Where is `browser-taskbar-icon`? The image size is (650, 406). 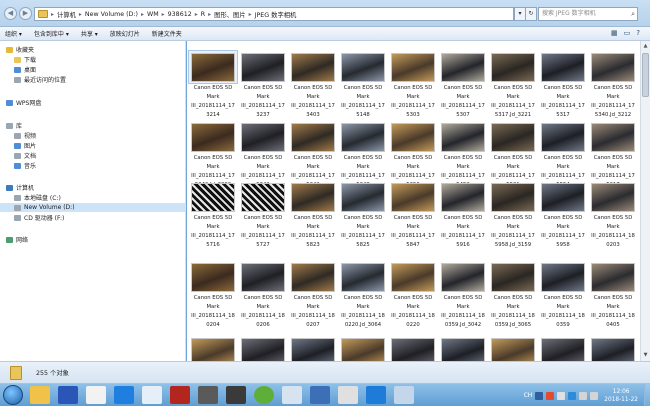 browser-taskbar-icon is located at coordinates (264, 395).